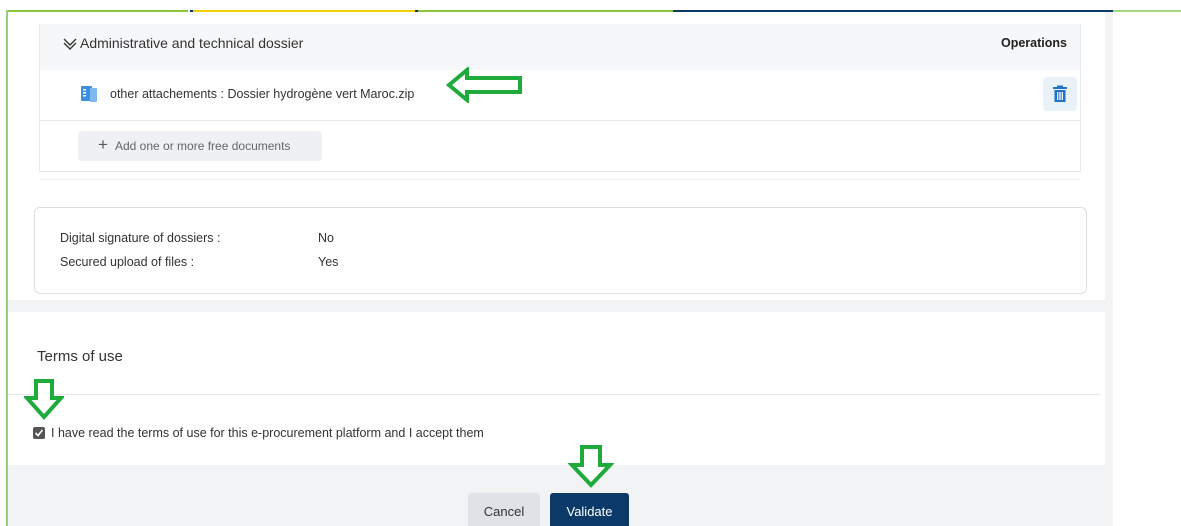  I want to click on terms-title: Terms of use, so click(80, 356).